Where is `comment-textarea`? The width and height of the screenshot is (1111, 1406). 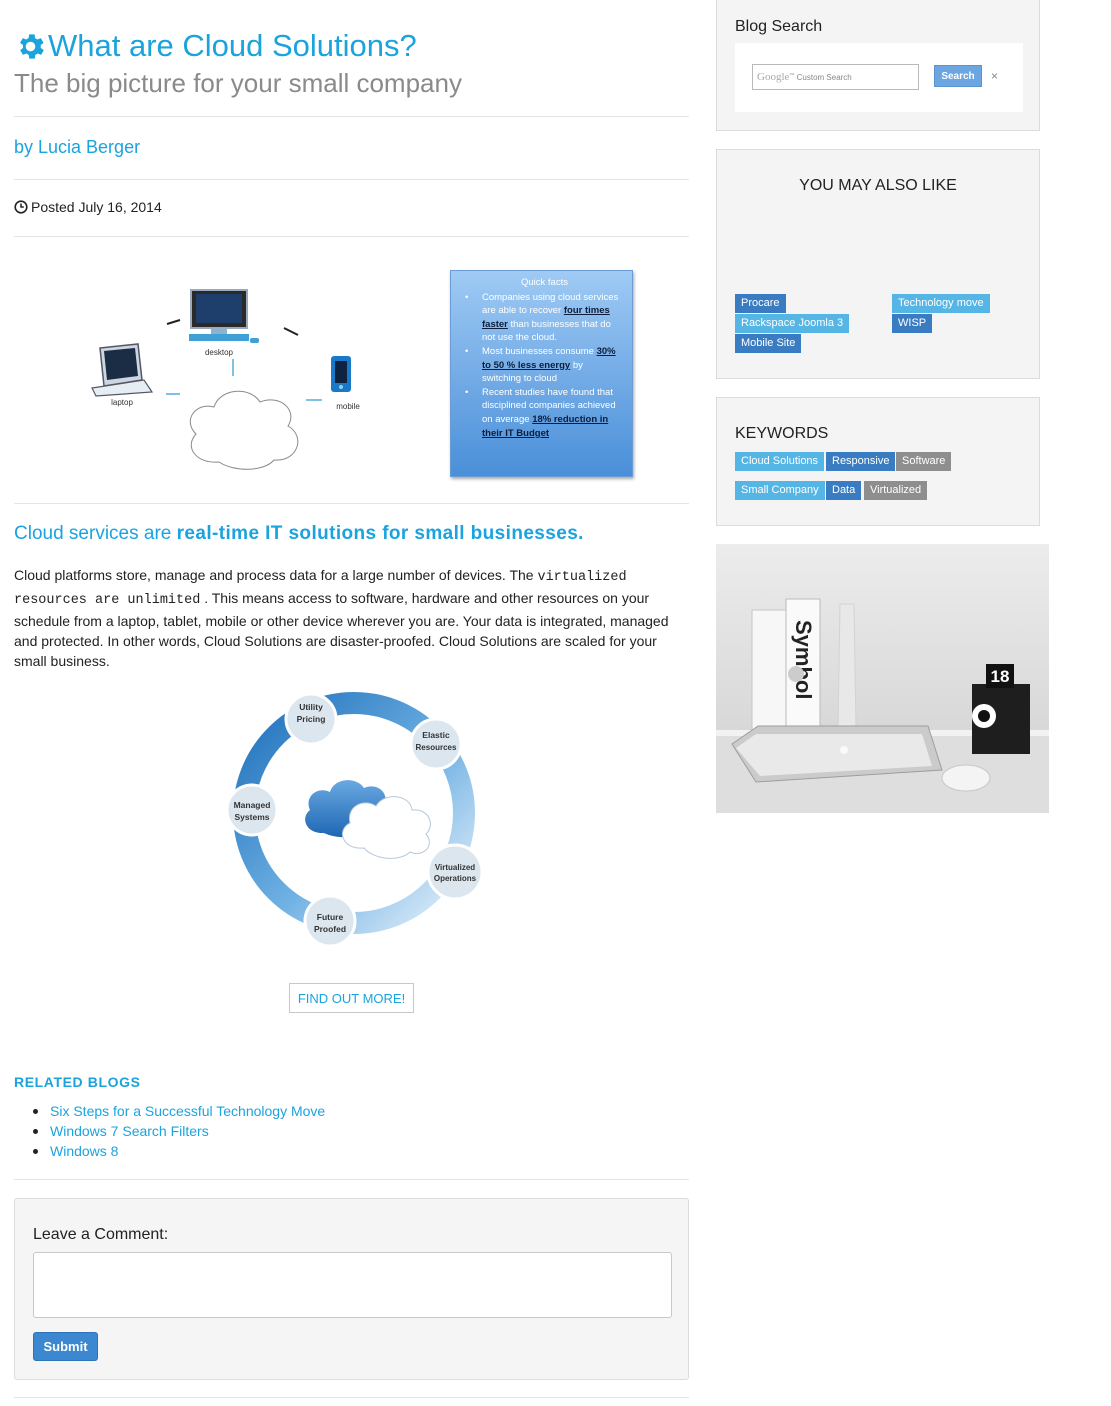 comment-textarea is located at coordinates (352, 1285).